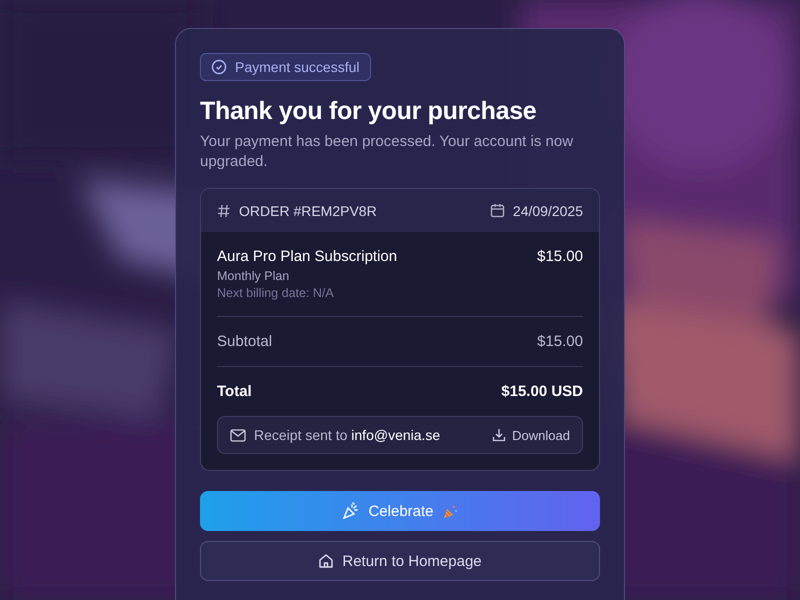 This screenshot has width=800, height=600. Describe the element at coordinates (307, 256) in the screenshot. I see `item-name: Aura Pro Plan Subscription` at that location.